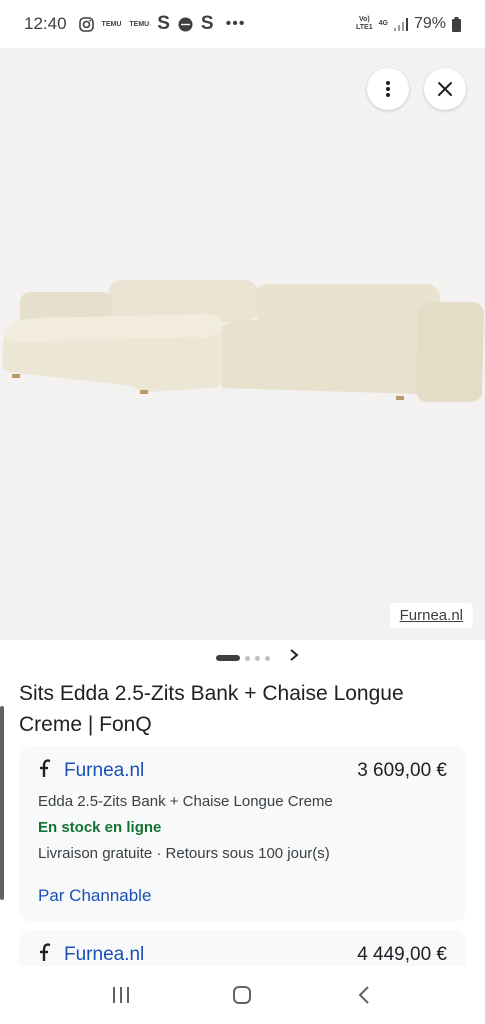 This screenshot has height=1024, width=485. I want to click on offer-description: Edda 2.5-Zits Bank + Chaise Longue Creme, so click(185, 801).